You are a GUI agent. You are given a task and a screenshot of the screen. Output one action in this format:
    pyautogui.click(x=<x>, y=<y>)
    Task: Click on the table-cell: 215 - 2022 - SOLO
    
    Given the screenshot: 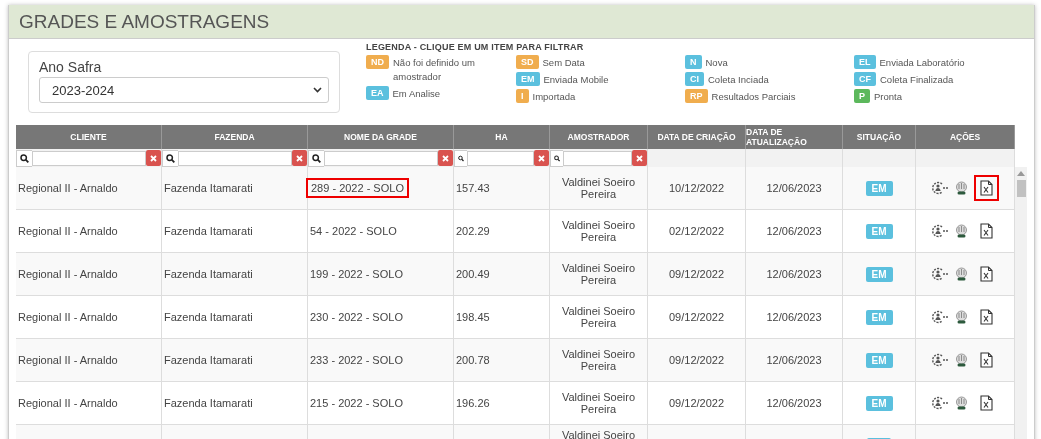 What is the action you would take?
    pyautogui.click(x=356, y=403)
    